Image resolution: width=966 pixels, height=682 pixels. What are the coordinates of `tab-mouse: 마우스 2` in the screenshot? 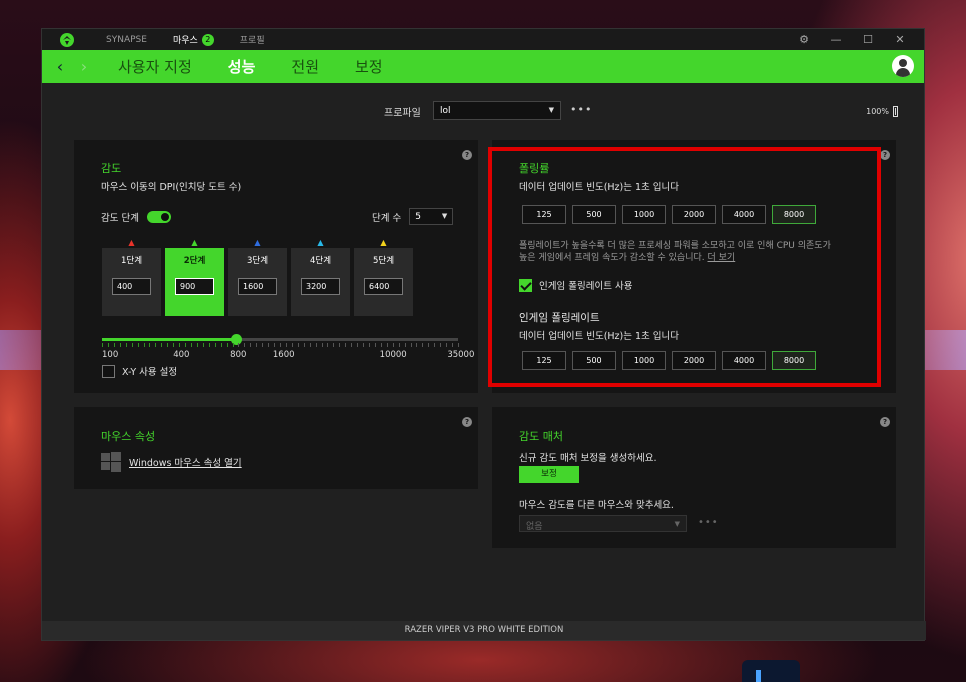 It's located at (193, 39).